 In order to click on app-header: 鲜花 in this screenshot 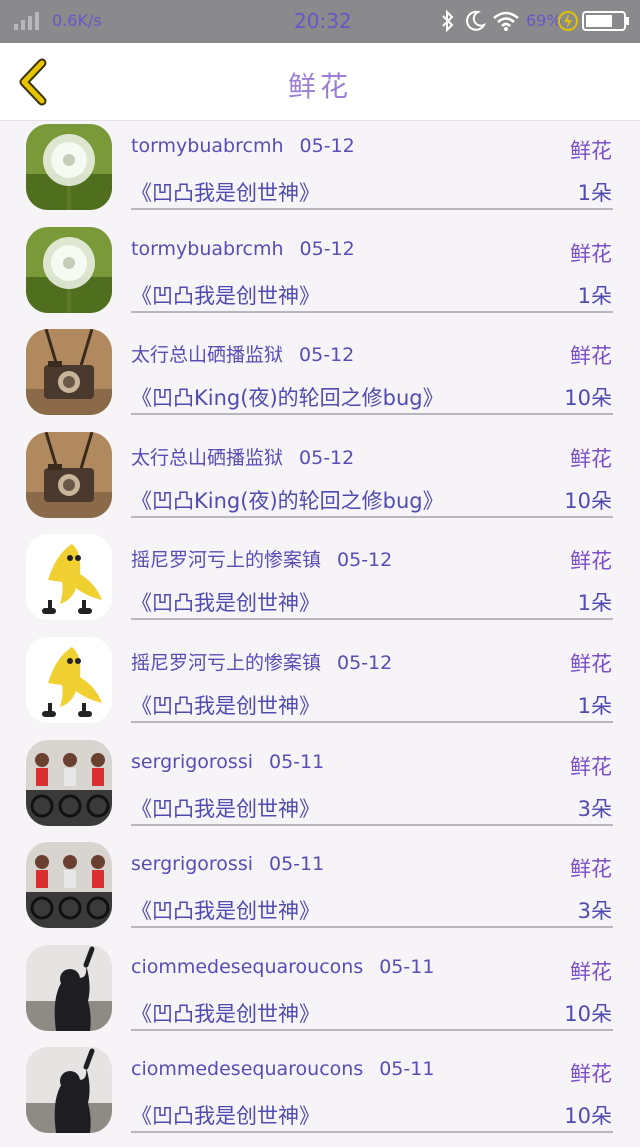, I will do `click(320, 82)`.